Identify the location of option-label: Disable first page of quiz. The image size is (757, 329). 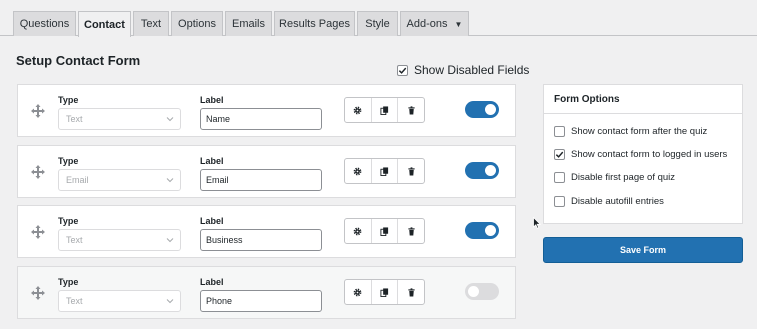
(623, 177).